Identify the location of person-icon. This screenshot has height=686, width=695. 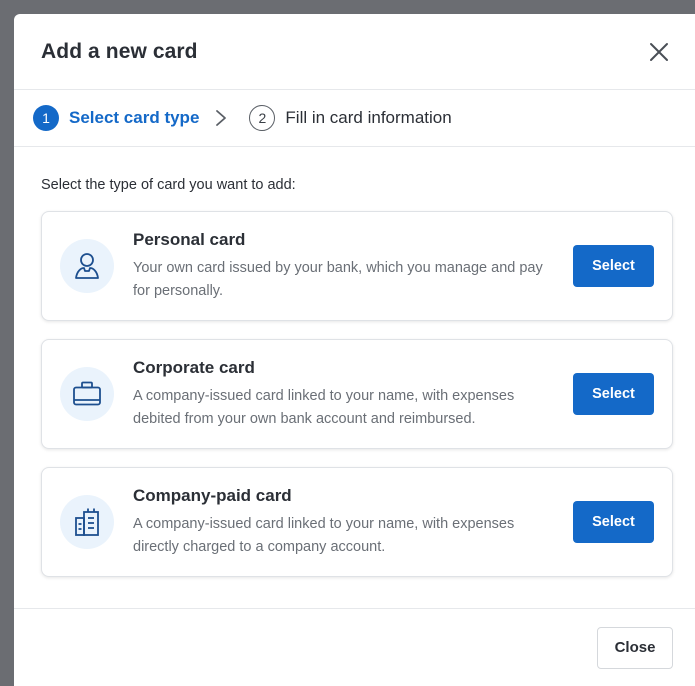
(87, 266).